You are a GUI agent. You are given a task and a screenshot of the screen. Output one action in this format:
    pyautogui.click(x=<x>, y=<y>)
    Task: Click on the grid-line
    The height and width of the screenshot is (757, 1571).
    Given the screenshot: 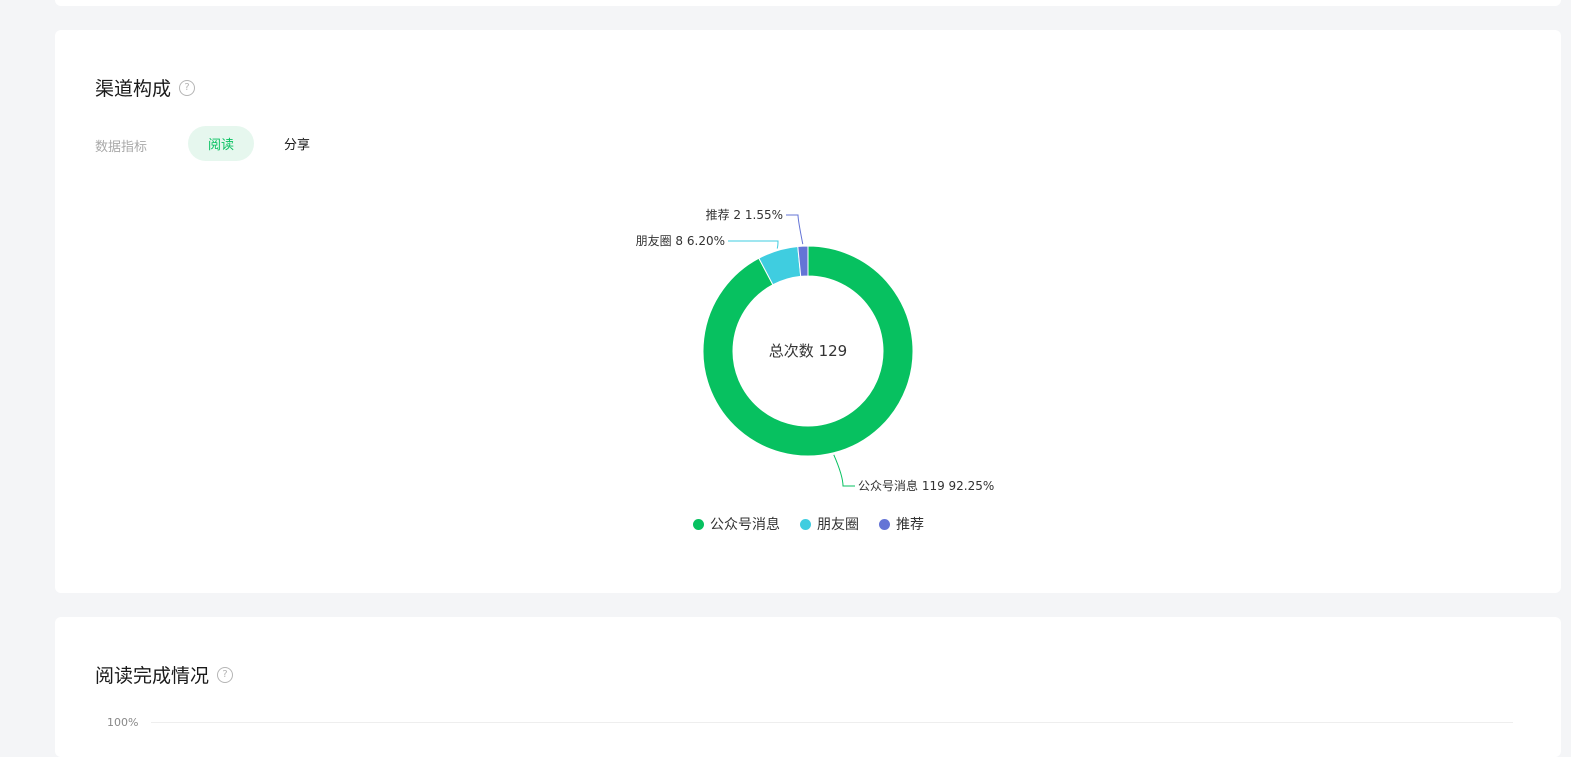 What is the action you would take?
    pyautogui.click(x=832, y=722)
    